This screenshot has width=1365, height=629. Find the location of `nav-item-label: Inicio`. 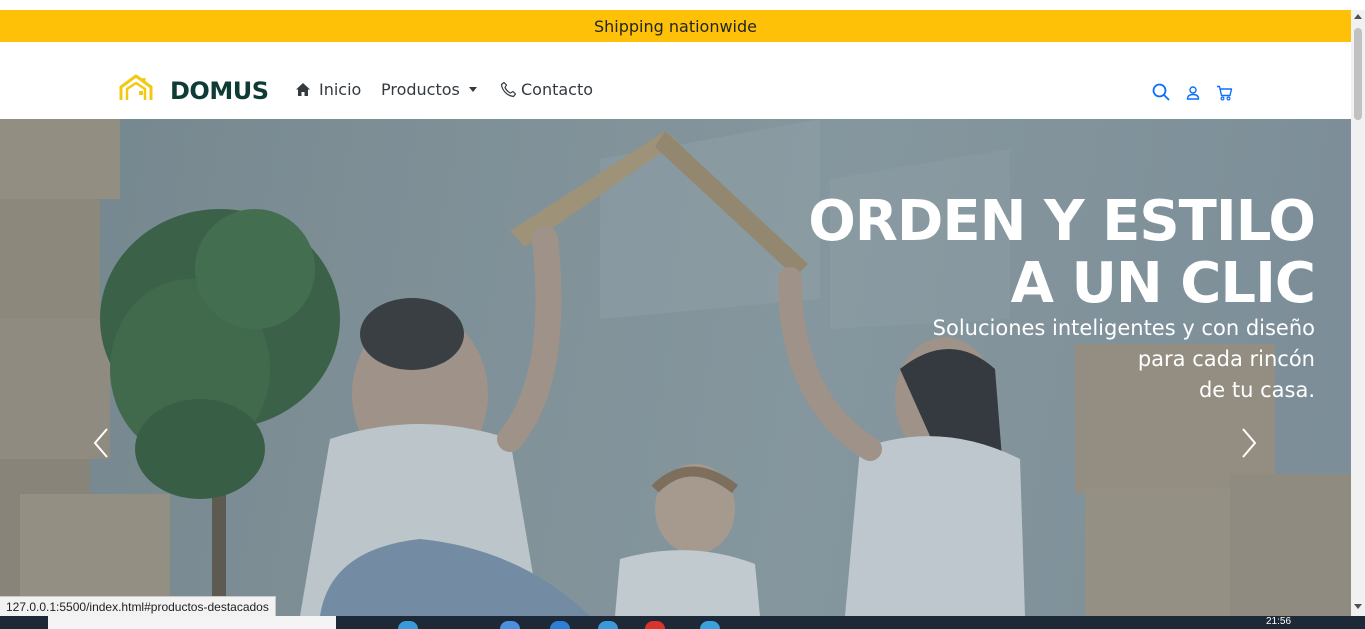

nav-item-label: Inicio is located at coordinates (340, 89).